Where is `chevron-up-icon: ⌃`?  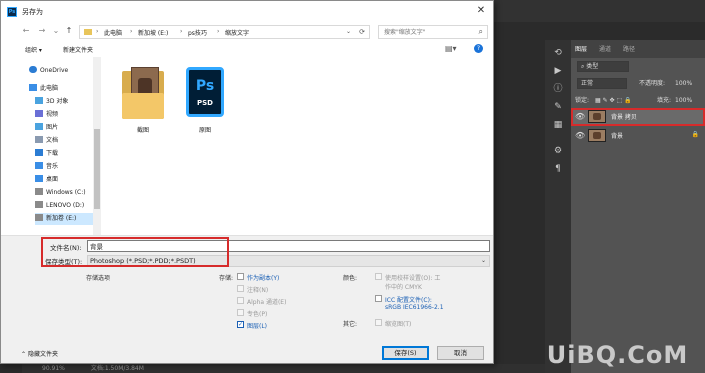 chevron-up-icon: ⌃ is located at coordinates (24, 354).